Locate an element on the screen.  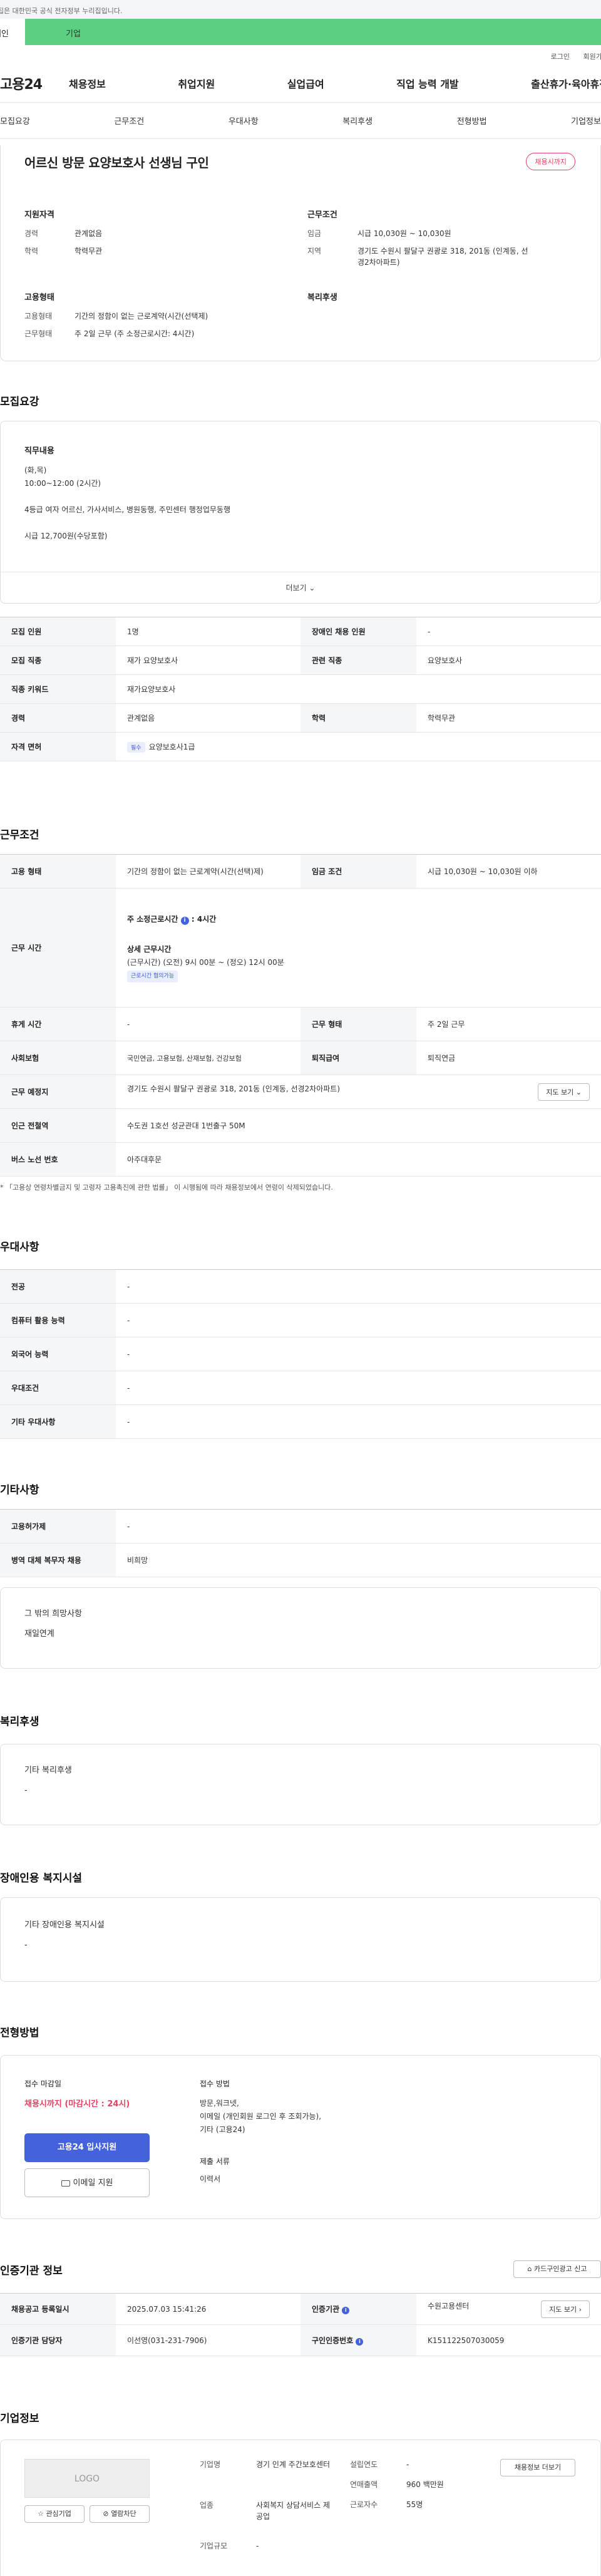
nav-skills-development: 직업 능력 개발 is located at coordinates (427, 84).